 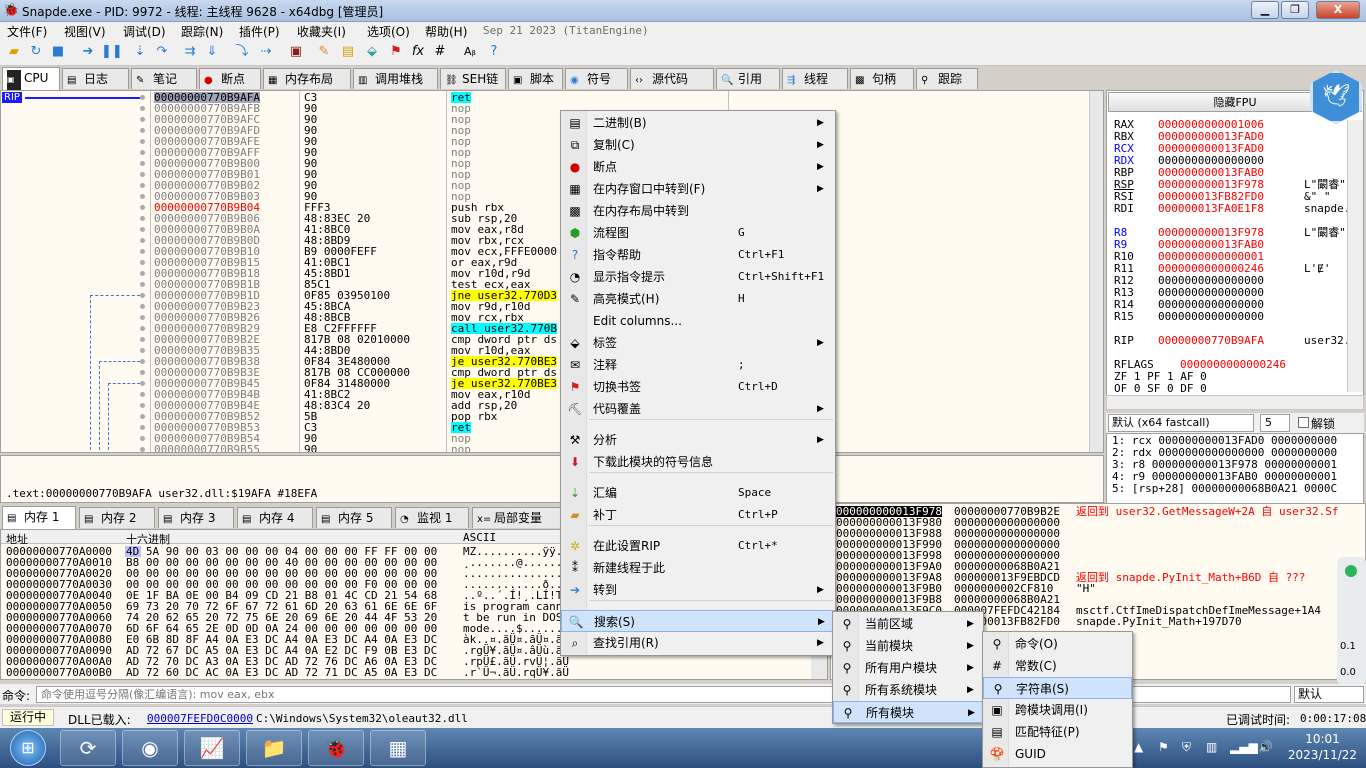 I want to click on hash-icon: #, so click(x=440, y=52).